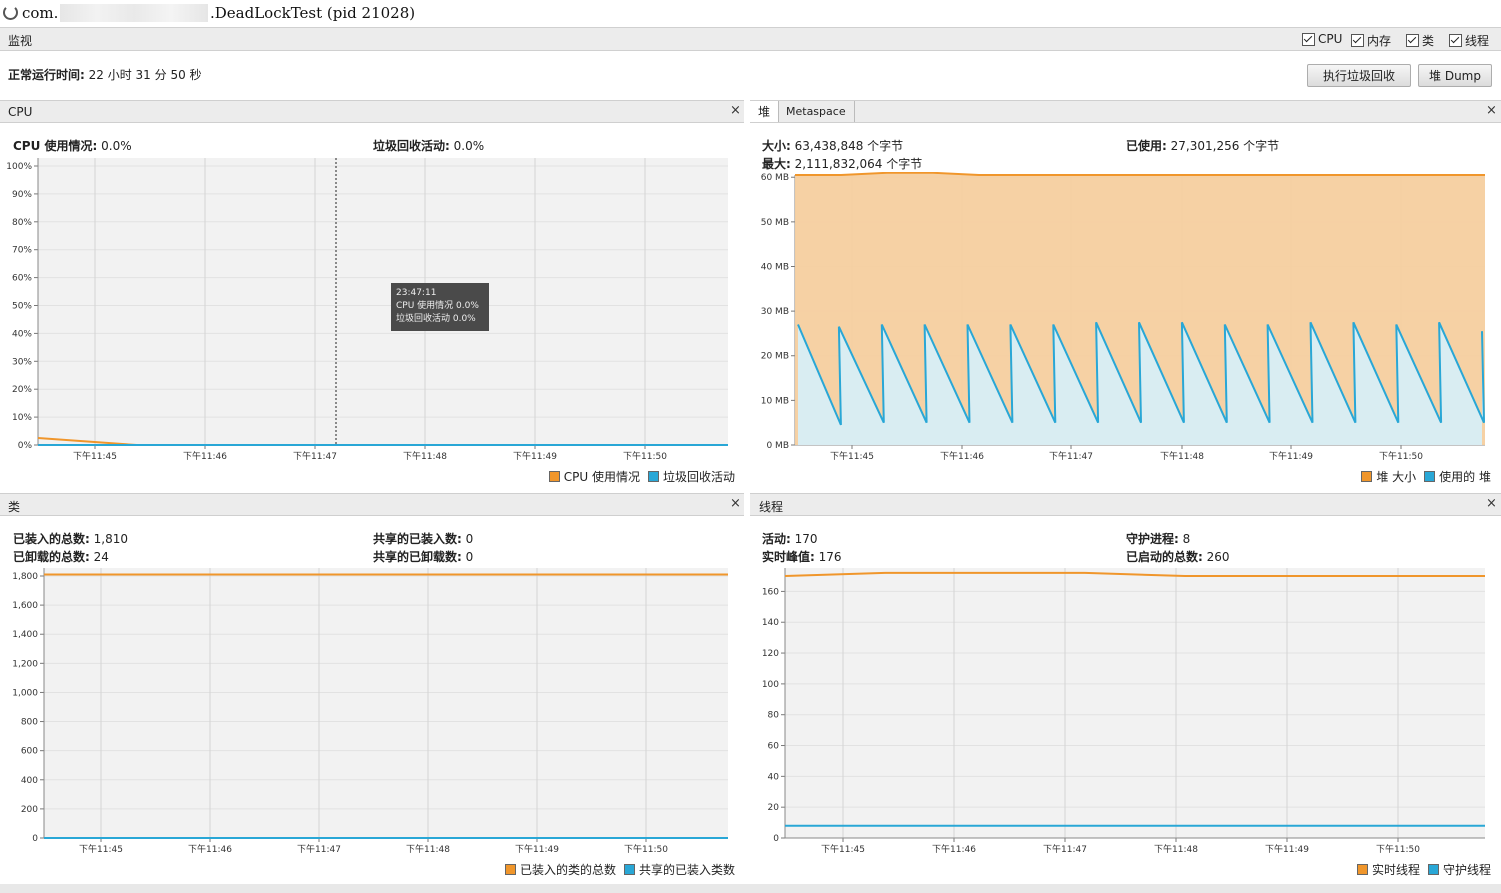  I want to click on shared-unloaded-value: 0, so click(469, 557).